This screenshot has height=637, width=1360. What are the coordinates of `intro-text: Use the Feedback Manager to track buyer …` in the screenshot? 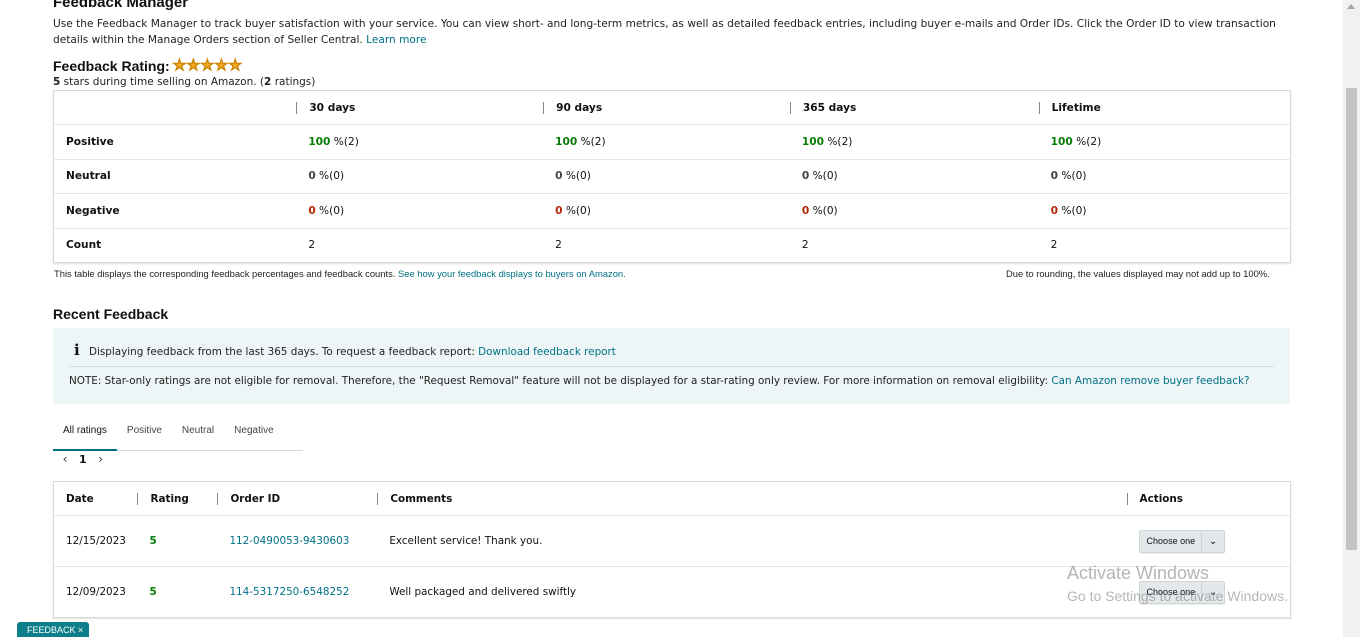 It's located at (673, 32).